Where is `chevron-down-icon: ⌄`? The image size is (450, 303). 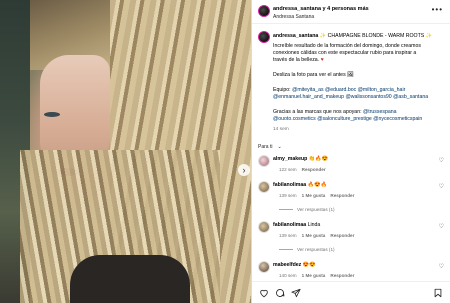
chevron-down-icon: ⌄ is located at coordinates (279, 147).